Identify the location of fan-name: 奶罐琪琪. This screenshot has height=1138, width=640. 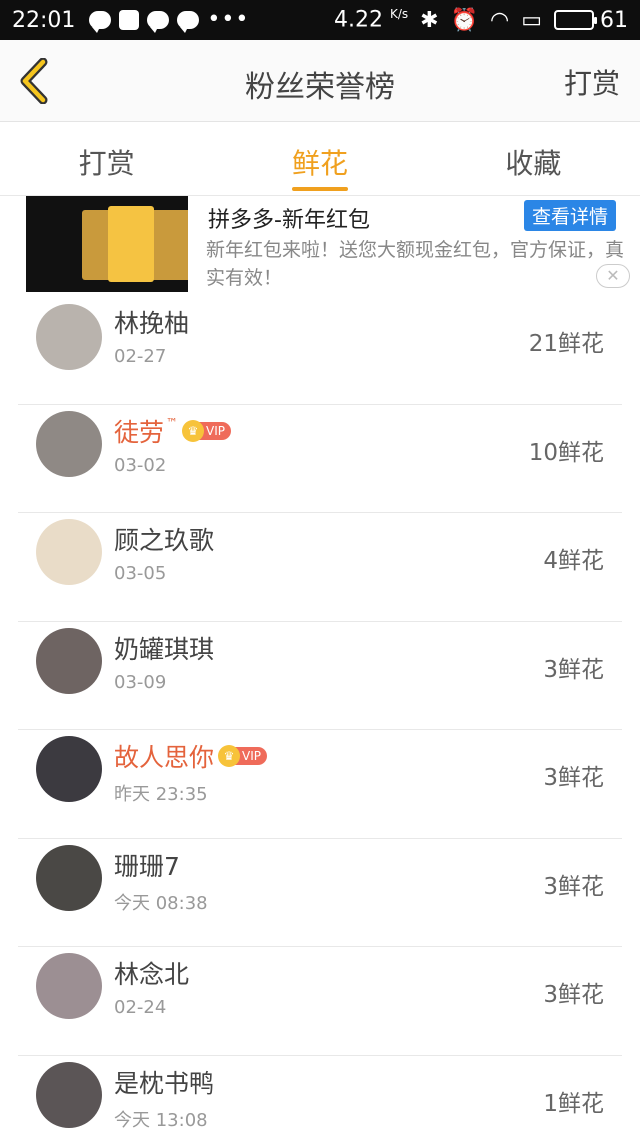
(164, 649).